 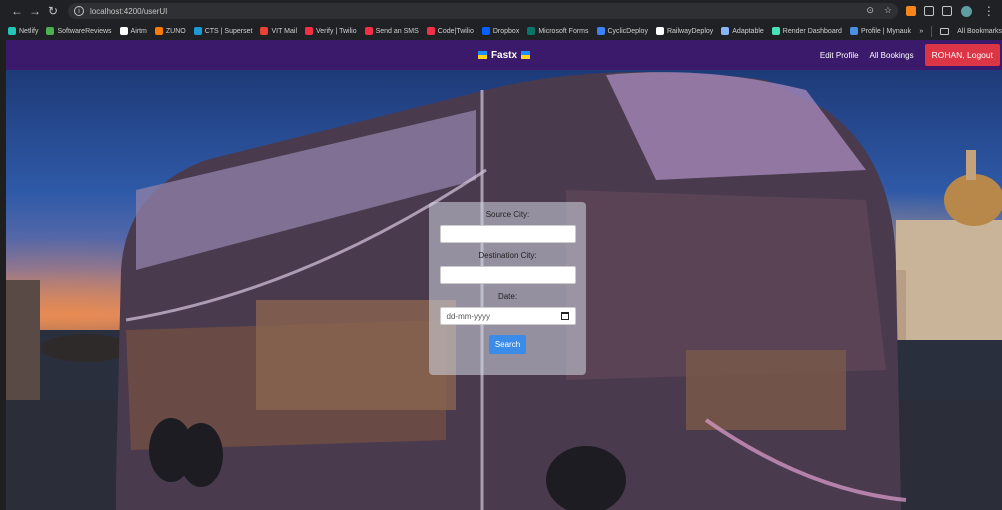 I want to click on profile-avatar, so click(x=966, y=11).